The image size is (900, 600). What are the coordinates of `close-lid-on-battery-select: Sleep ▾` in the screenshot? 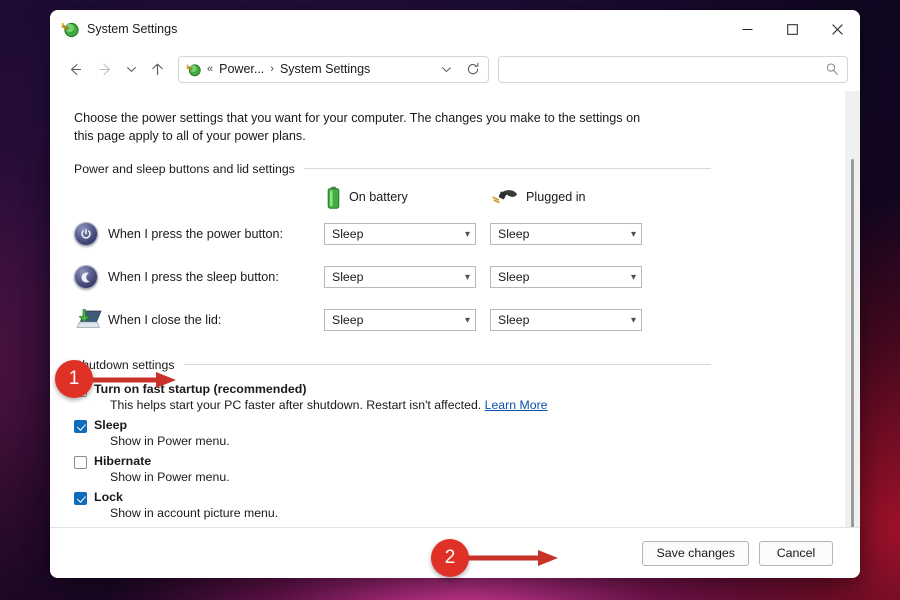 It's located at (400, 320).